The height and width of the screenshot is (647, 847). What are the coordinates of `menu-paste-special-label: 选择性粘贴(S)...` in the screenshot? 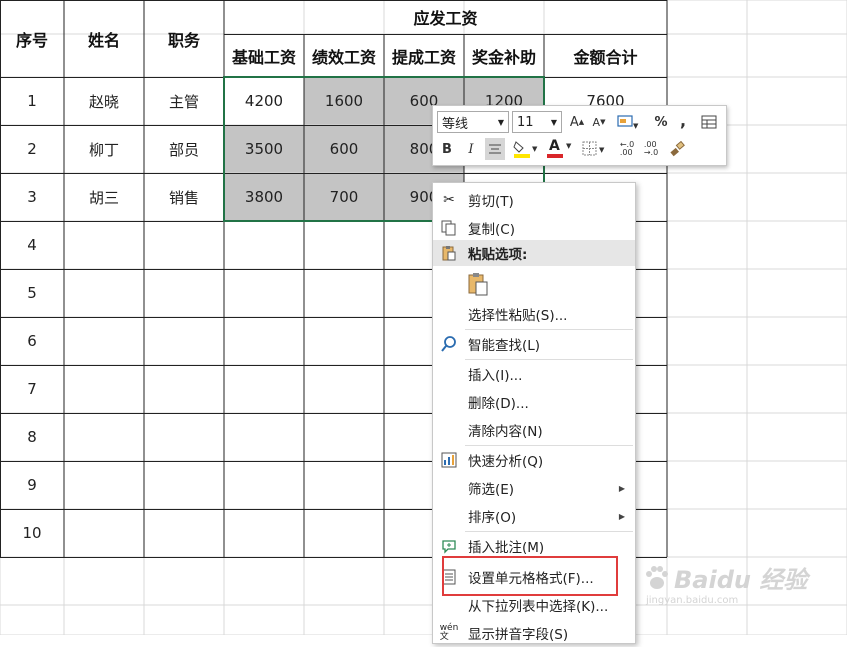 It's located at (518, 316).